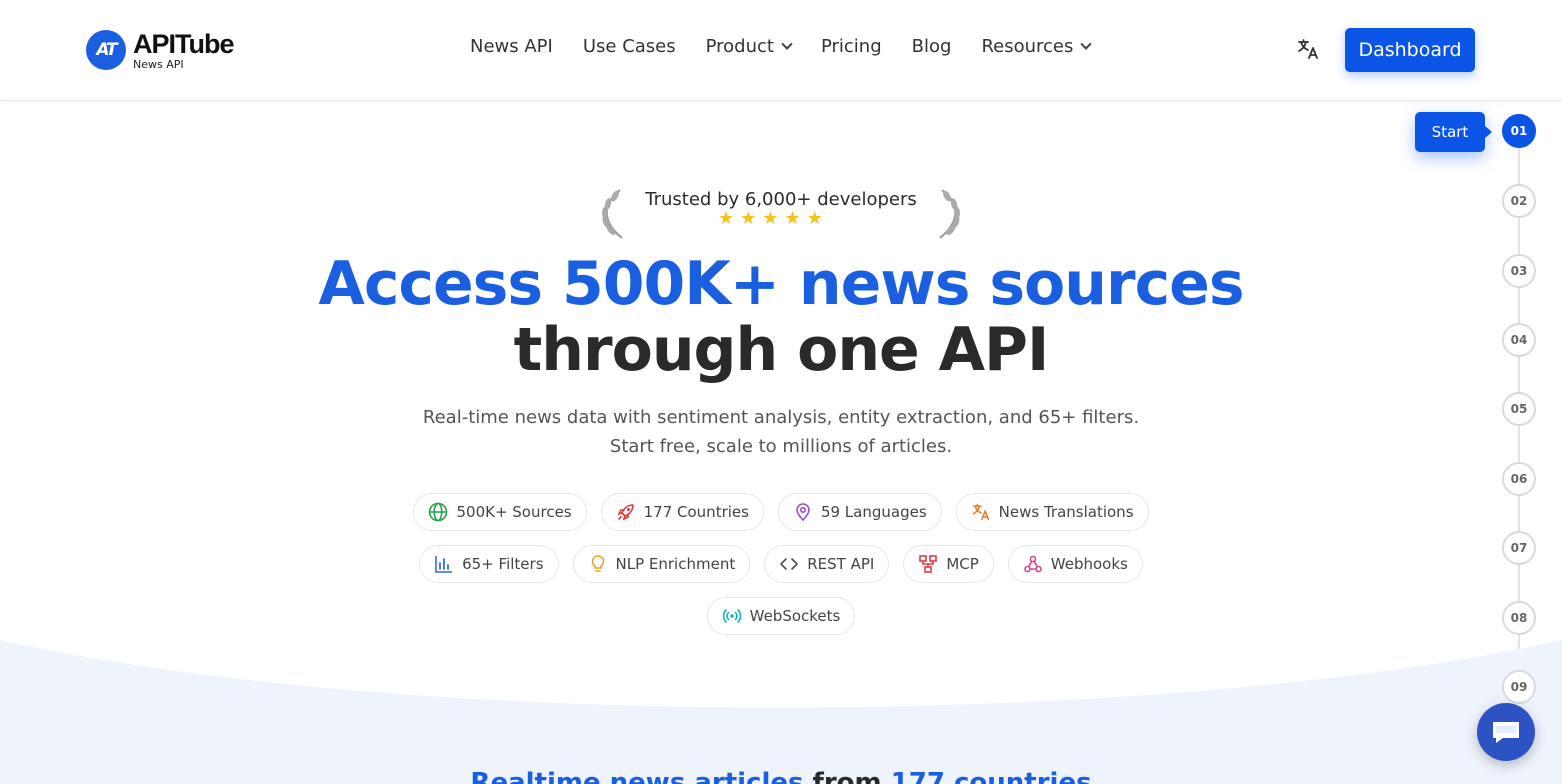 The width and height of the screenshot is (1562, 784). I want to click on network-icon, so click(928, 564).